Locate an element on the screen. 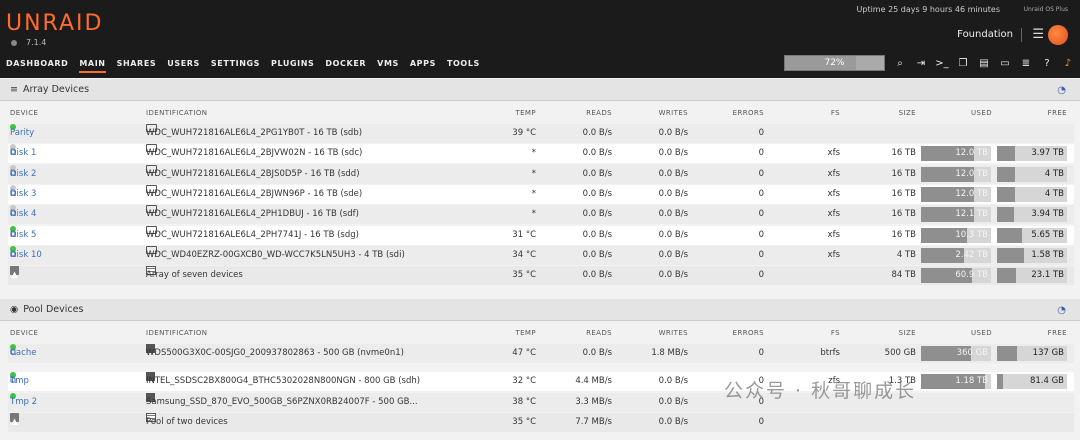 The width and height of the screenshot is (1080, 440). column-header-identification: IDENTIFICATION is located at coordinates (177, 113).